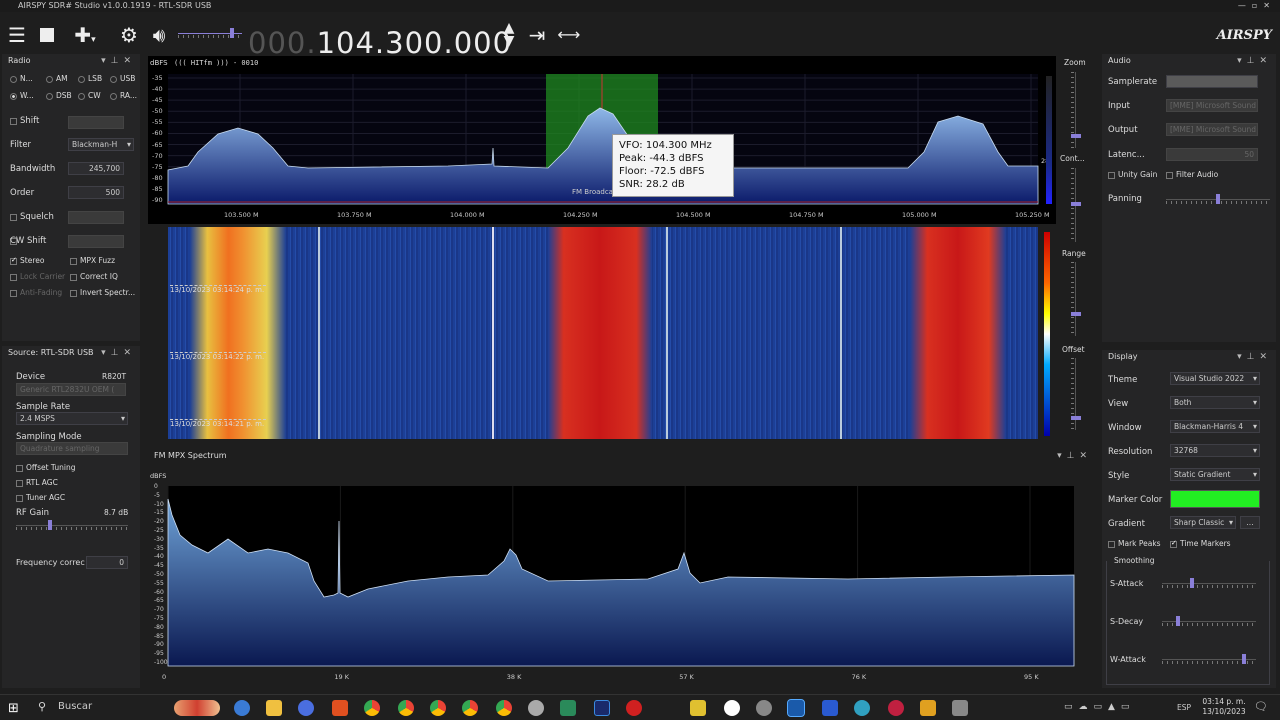  Describe the element at coordinates (19, 468) in the screenshot. I see `offset-tuning-checkbox` at that location.